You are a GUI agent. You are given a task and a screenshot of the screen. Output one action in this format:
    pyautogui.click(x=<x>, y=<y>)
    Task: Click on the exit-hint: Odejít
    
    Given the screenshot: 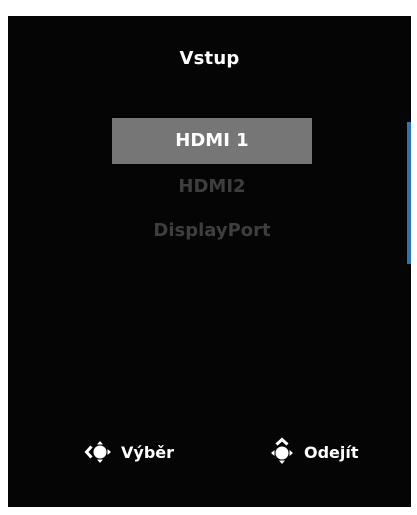 What is the action you would take?
    pyautogui.click(x=312, y=452)
    